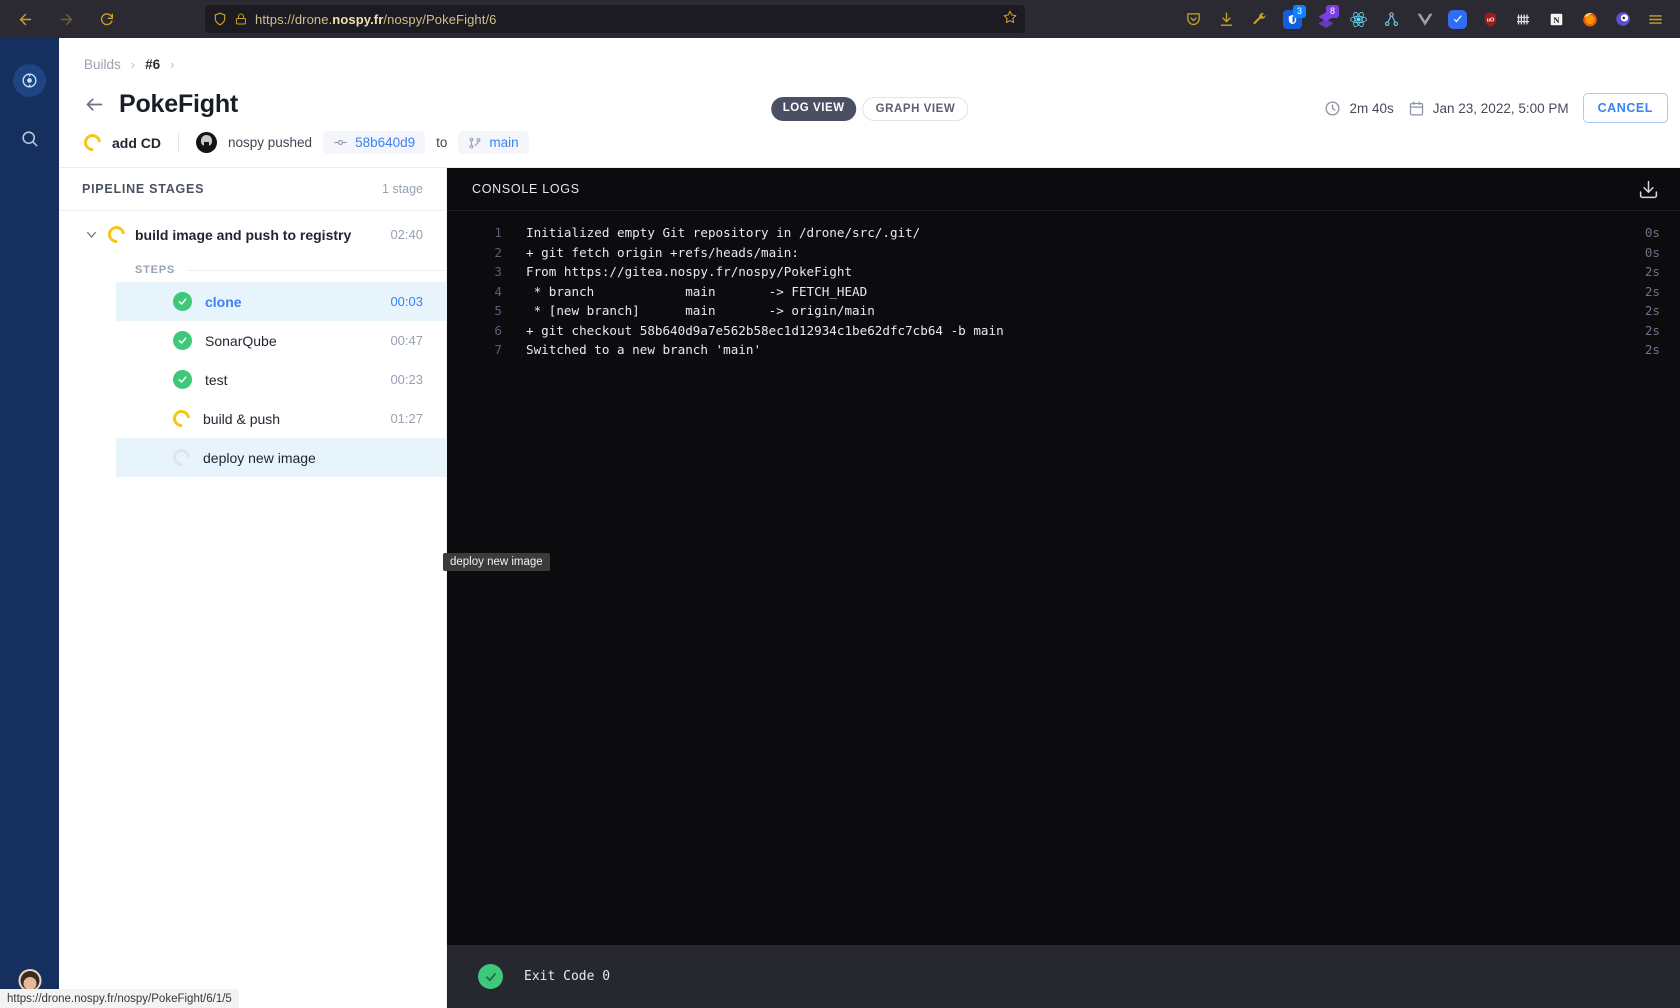  I want to click on to-label: to, so click(442, 142).